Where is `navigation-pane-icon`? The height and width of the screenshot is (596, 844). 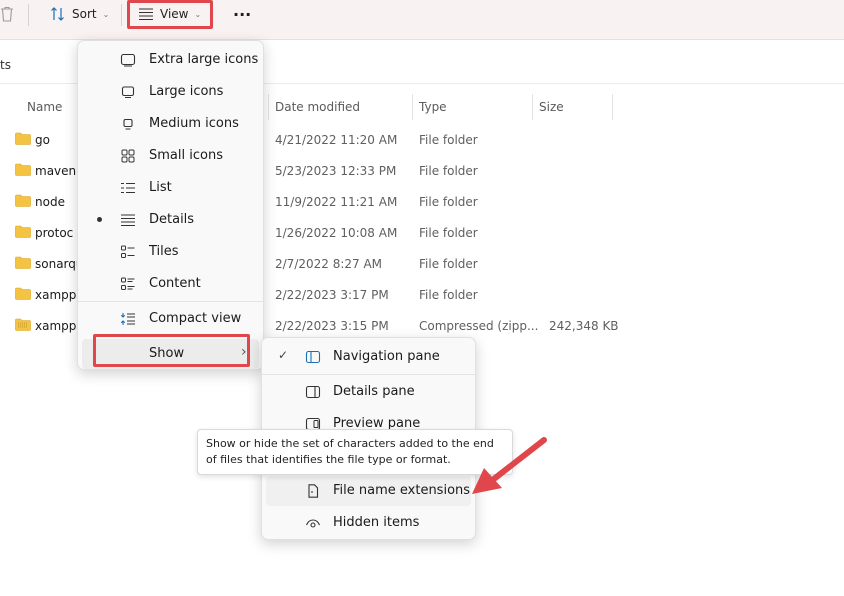 navigation-pane-icon is located at coordinates (313, 357).